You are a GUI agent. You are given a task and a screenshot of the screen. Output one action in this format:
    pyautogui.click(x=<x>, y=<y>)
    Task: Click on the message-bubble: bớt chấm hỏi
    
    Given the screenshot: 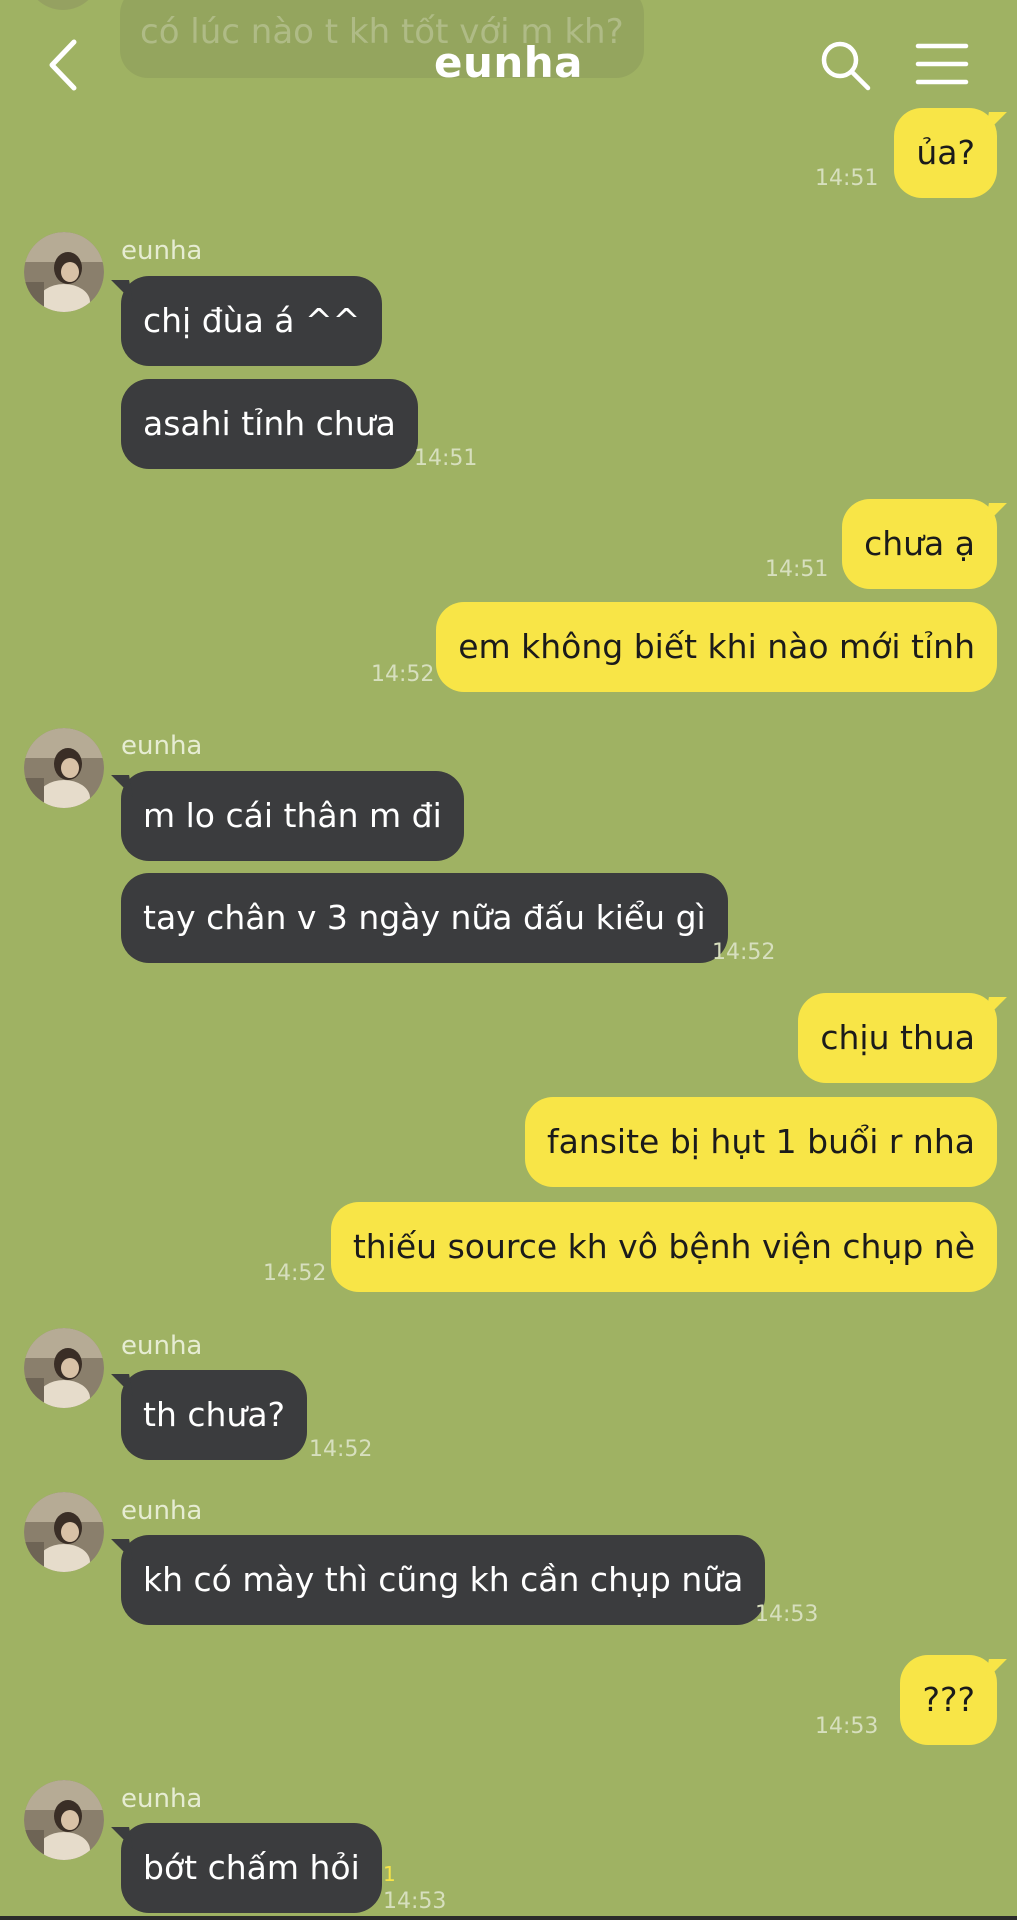 What is the action you would take?
    pyautogui.click(x=251, y=1868)
    